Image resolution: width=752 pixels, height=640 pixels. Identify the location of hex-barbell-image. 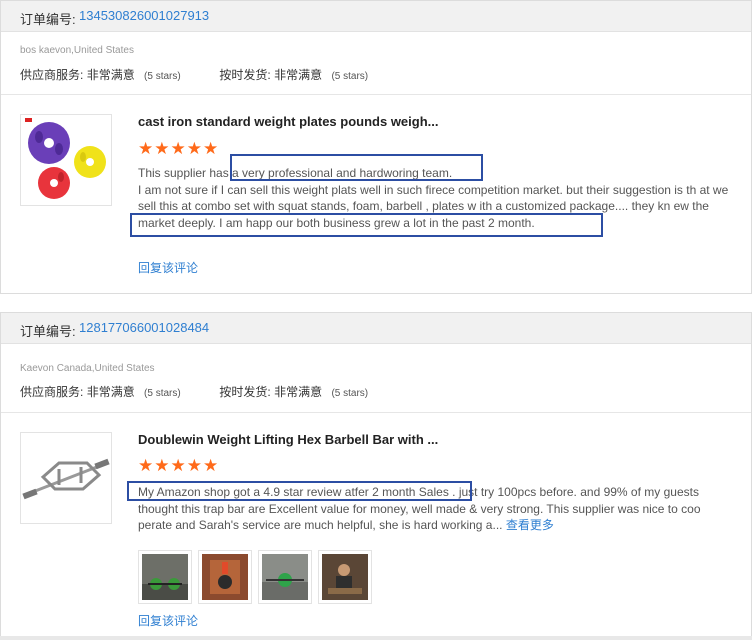
(66, 478).